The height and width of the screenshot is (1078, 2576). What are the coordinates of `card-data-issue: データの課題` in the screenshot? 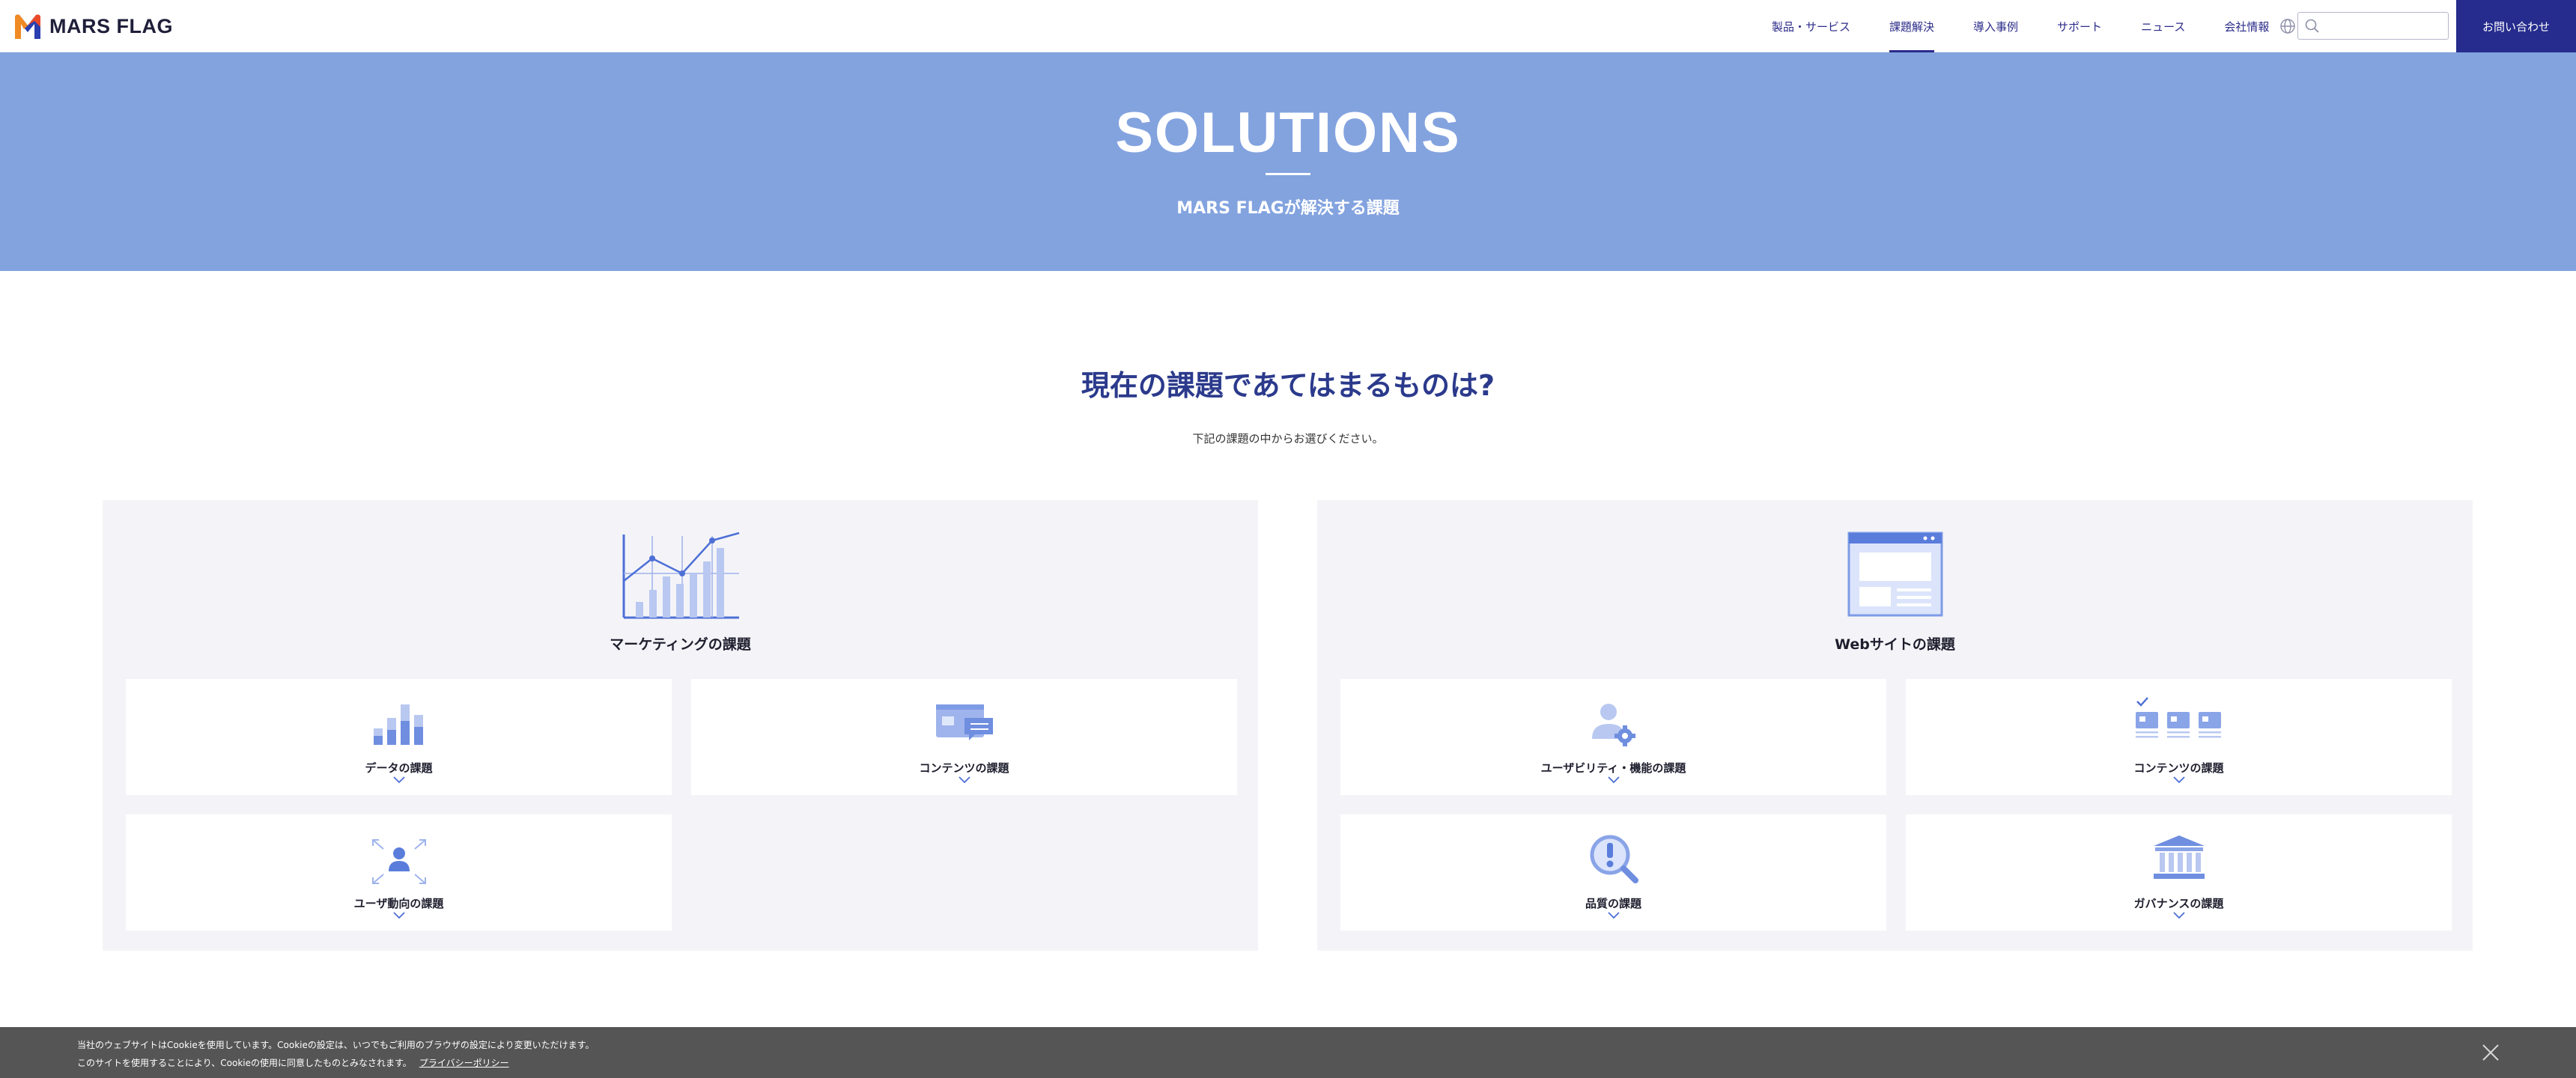 It's located at (399, 737).